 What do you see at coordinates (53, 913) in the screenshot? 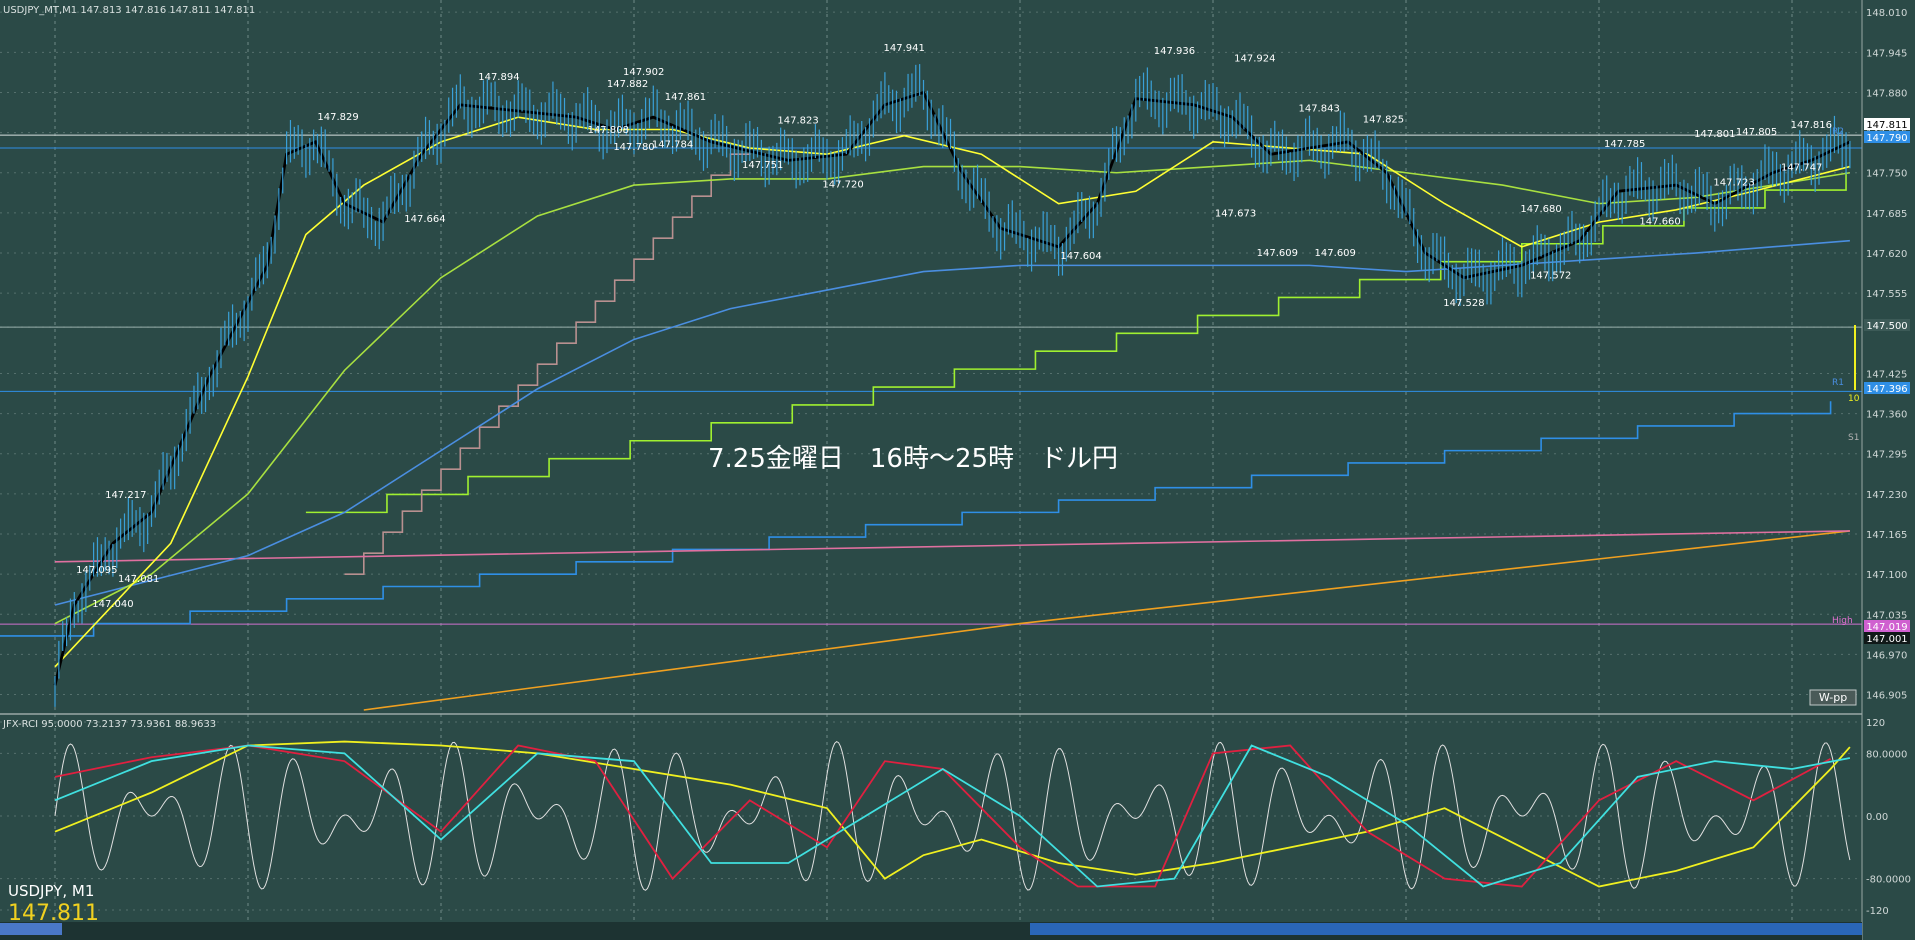
I see `bottom-price: 147.811` at bounding box center [53, 913].